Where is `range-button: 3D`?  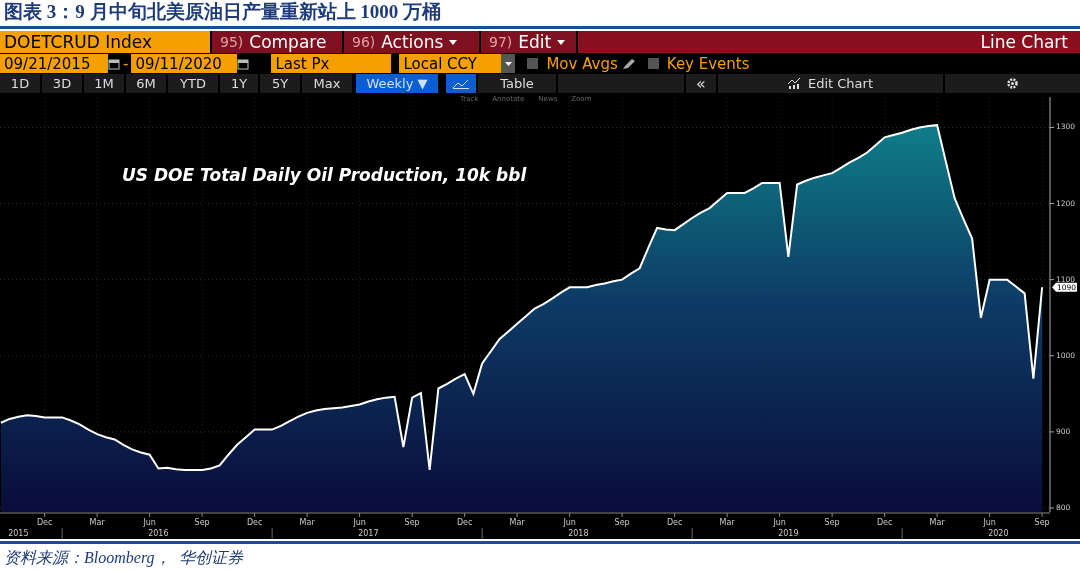 range-button: 3D is located at coordinates (62, 83).